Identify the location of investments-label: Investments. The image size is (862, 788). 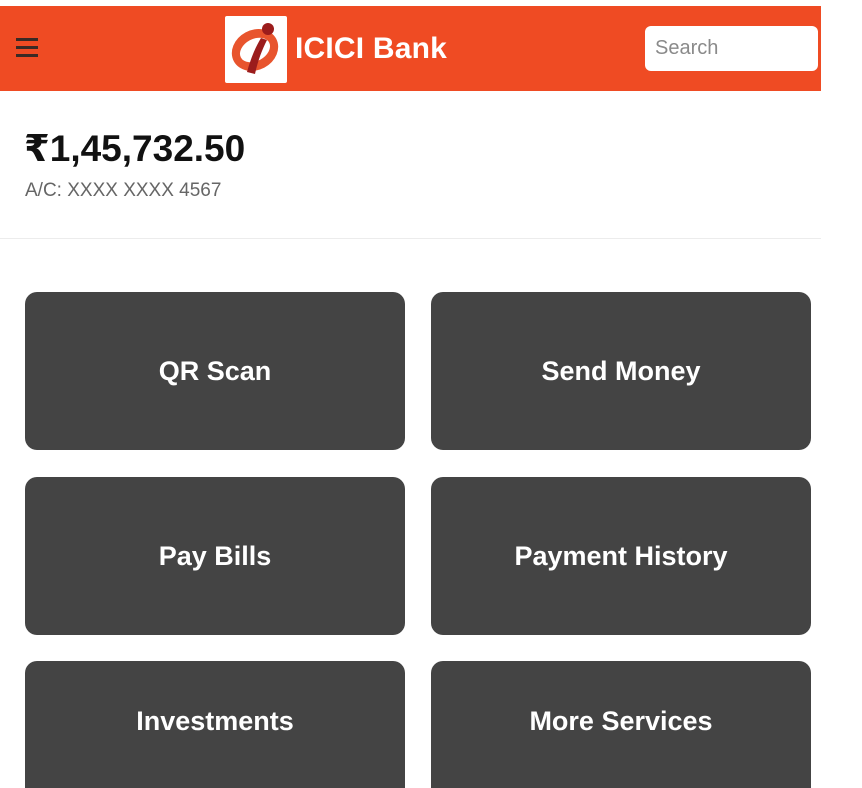
(215, 720).